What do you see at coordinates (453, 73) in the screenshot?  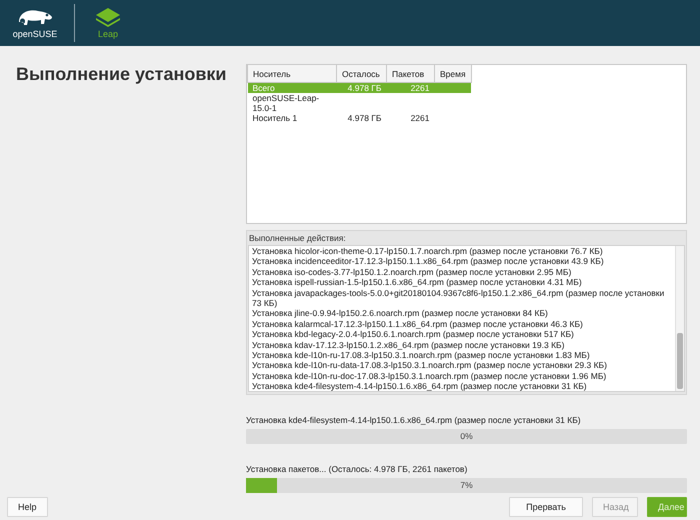 I see `column-header: Время` at bounding box center [453, 73].